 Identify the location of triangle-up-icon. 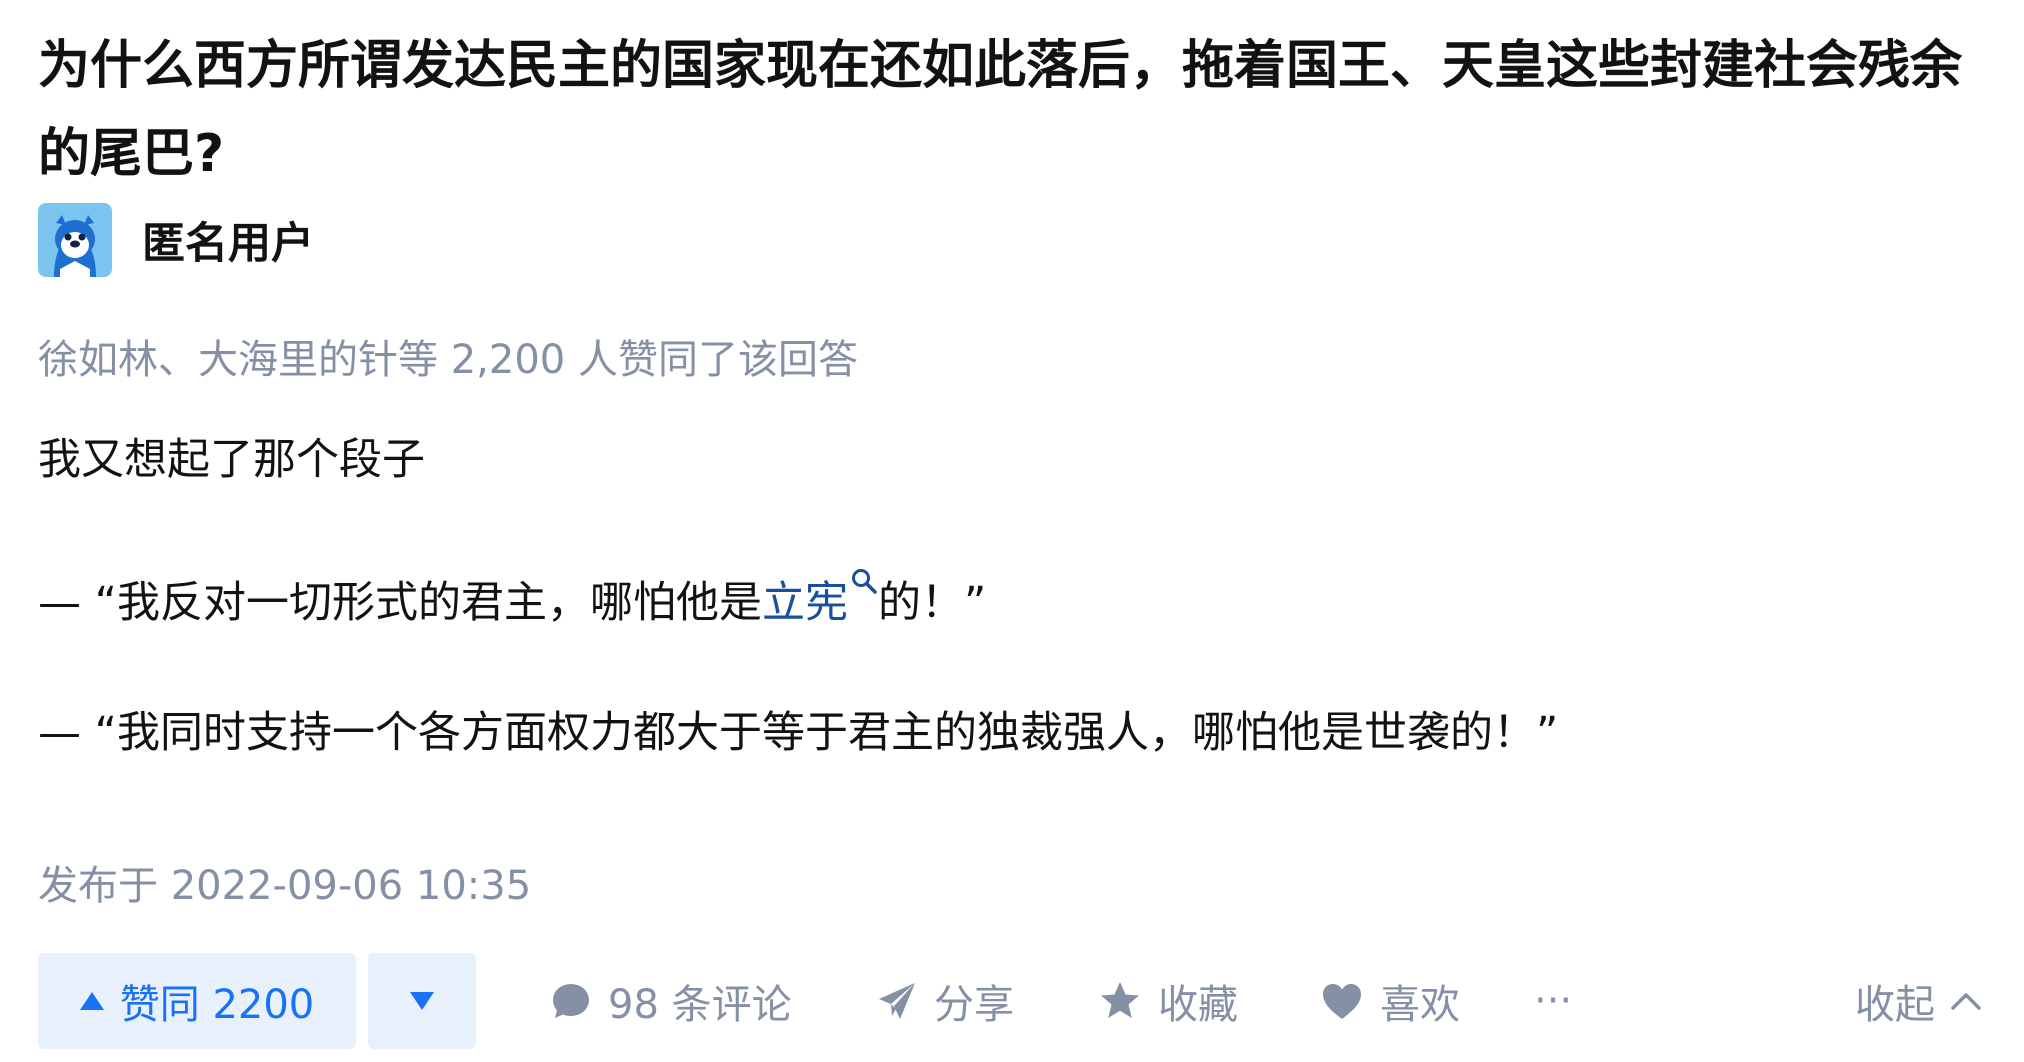
(91, 1001).